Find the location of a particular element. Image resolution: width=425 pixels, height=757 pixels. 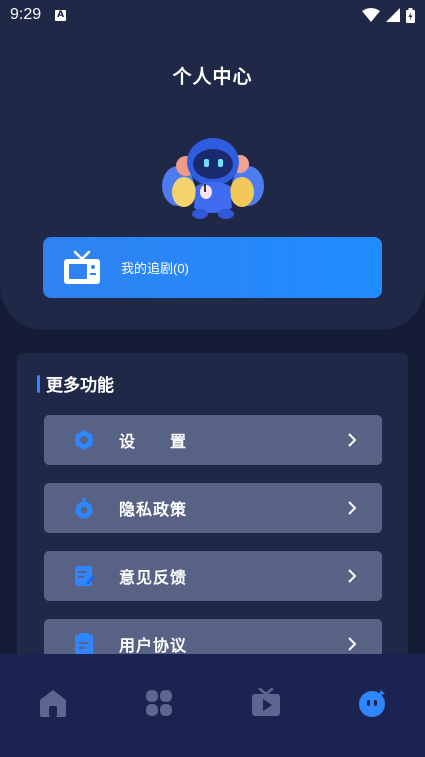

notification-a-icon: A is located at coordinates (61, 15).